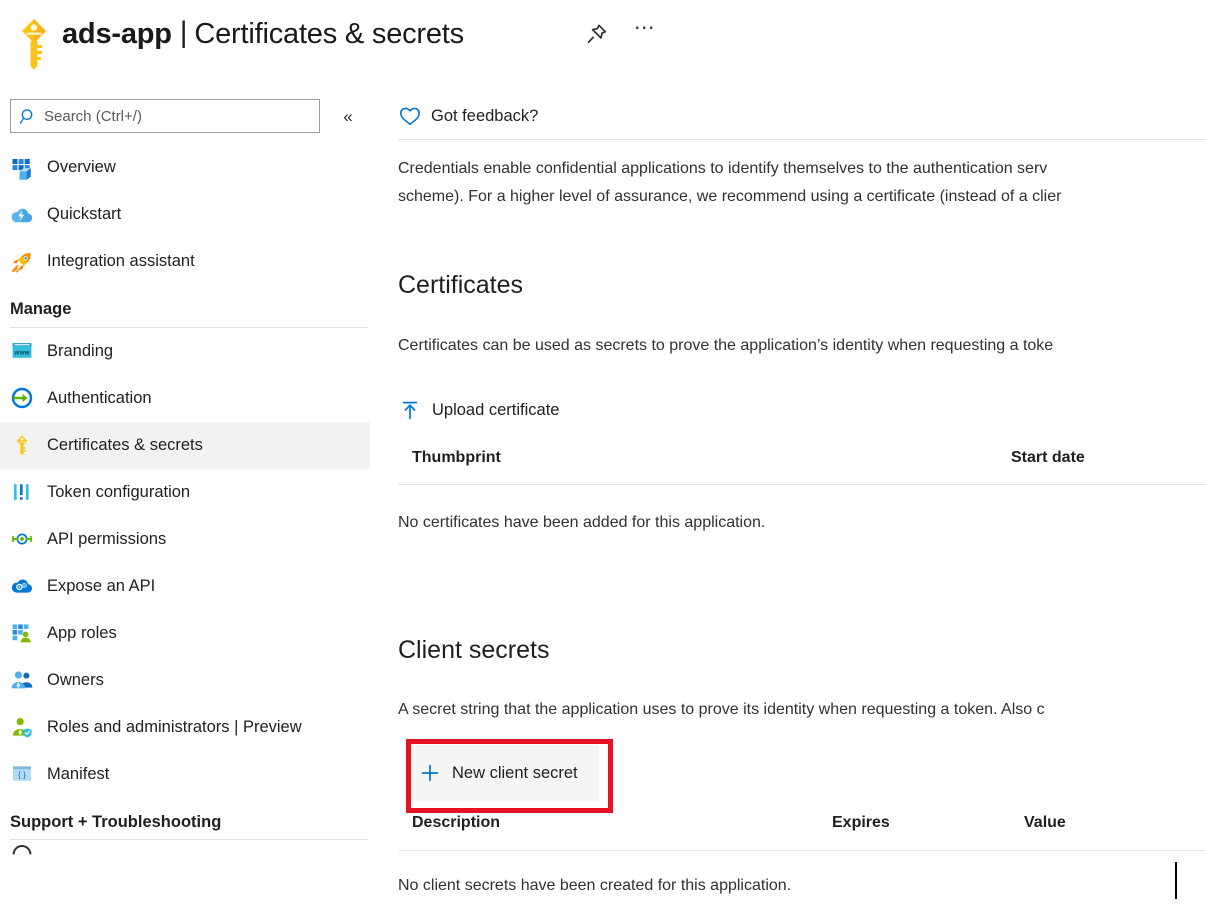 The image size is (1205, 906). What do you see at coordinates (81, 167) in the screenshot?
I see `sidebar-item-label: Overview` at bounding box center [81, 167].